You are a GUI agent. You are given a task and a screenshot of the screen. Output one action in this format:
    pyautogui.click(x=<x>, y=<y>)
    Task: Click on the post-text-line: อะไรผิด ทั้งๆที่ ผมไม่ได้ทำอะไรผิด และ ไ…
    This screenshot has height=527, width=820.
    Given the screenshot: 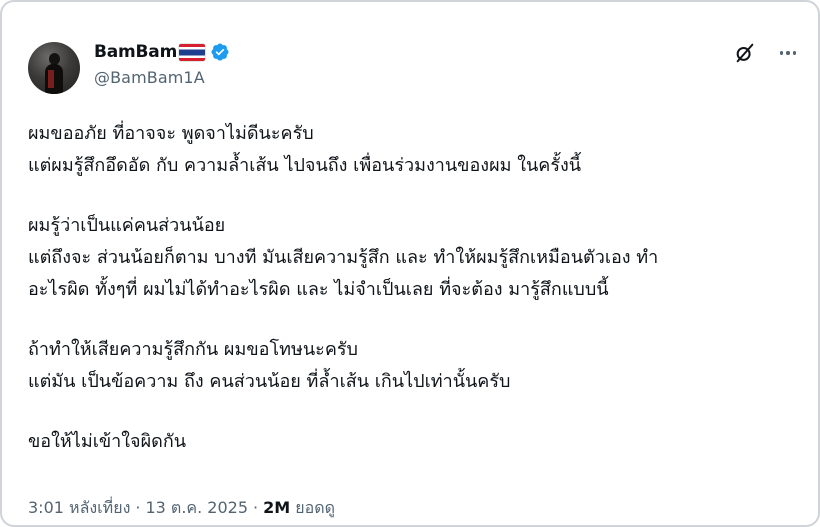 What is the action you would take?
    pyautogui.click(x=318, y=289)
    